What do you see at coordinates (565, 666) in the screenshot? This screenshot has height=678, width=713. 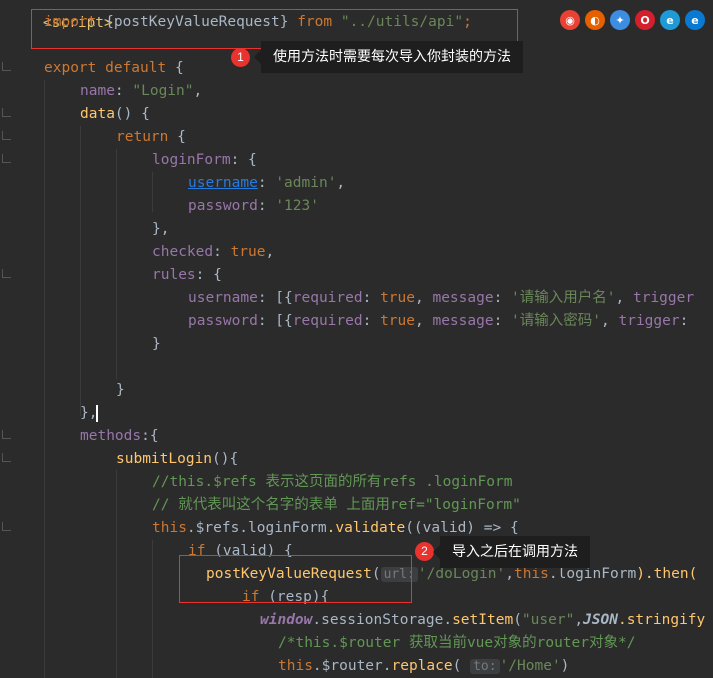 I see `router-close: )` at bounding box center [565, 666].